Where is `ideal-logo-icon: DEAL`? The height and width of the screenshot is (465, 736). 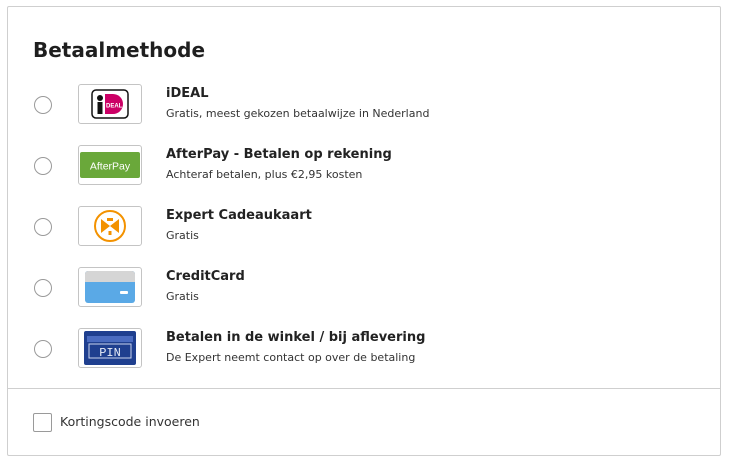
ideal-logo-icon: DEAL is located at coordinates (110, 104).